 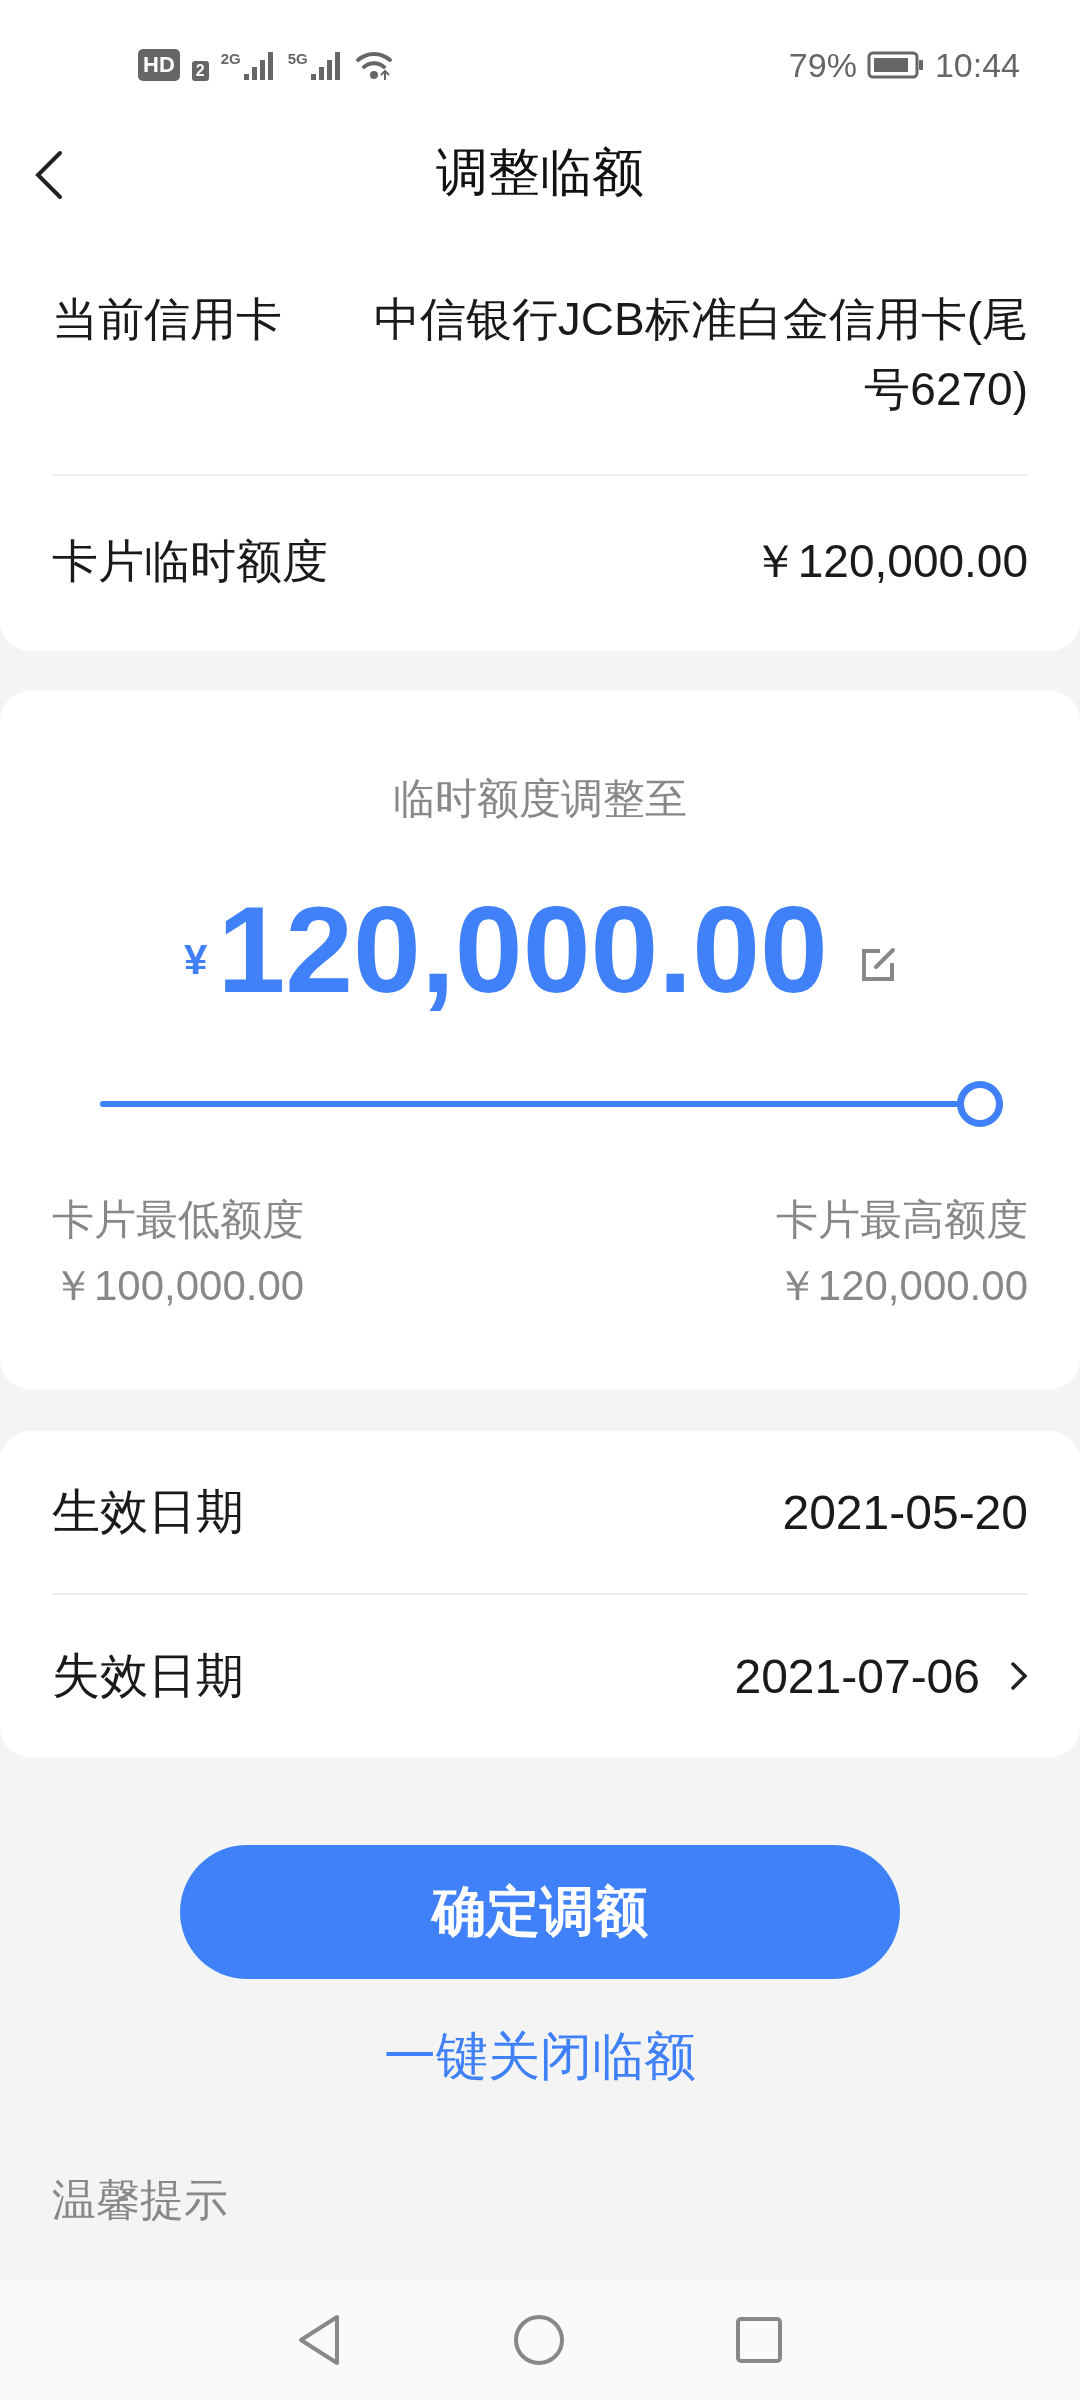 What do you see at coordinates (540, 2056) in the screenshot?
I see `close-limit-link: 一键关闭临额` at bounding box center [540, 2056].